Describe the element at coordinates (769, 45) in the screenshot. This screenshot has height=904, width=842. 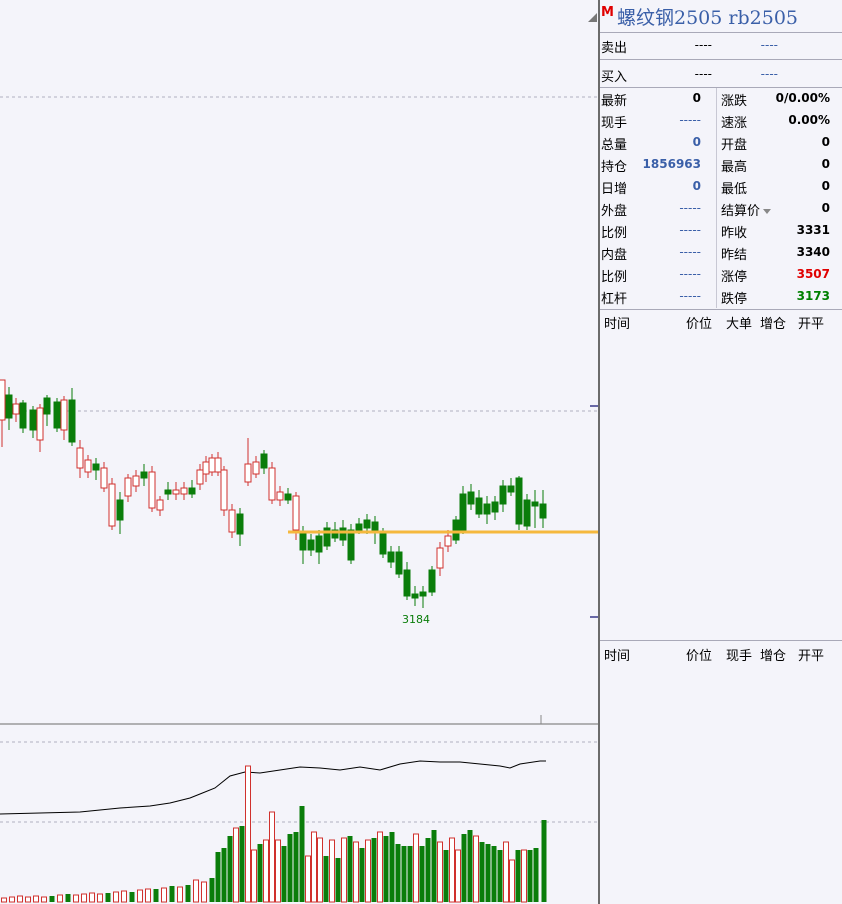
I see `sell-volume: ----` at that location.